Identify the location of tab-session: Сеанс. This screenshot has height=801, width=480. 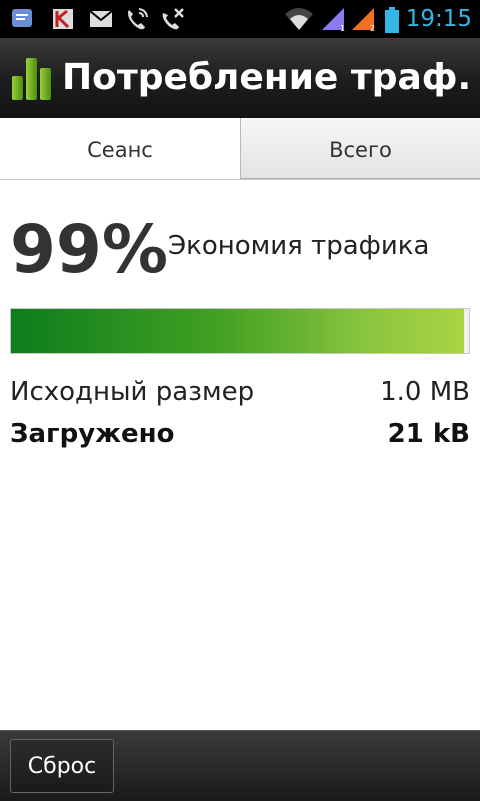
(120, 148).